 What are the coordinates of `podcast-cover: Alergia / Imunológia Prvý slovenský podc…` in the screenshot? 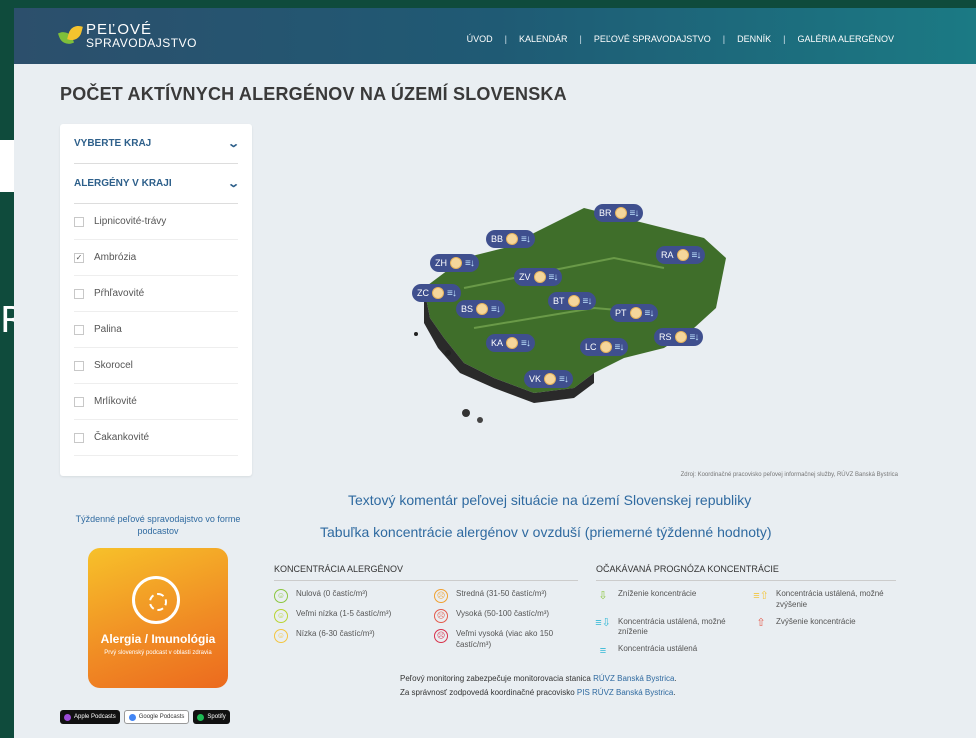 It's located at (158, 618).